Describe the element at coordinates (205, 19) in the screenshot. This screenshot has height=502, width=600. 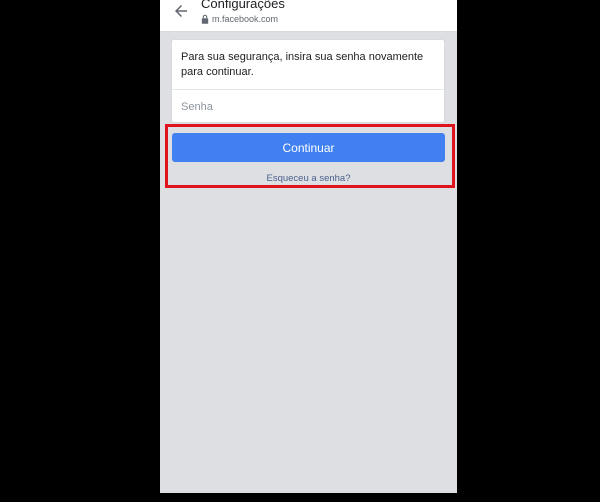
I see `lock-icon` at that location.